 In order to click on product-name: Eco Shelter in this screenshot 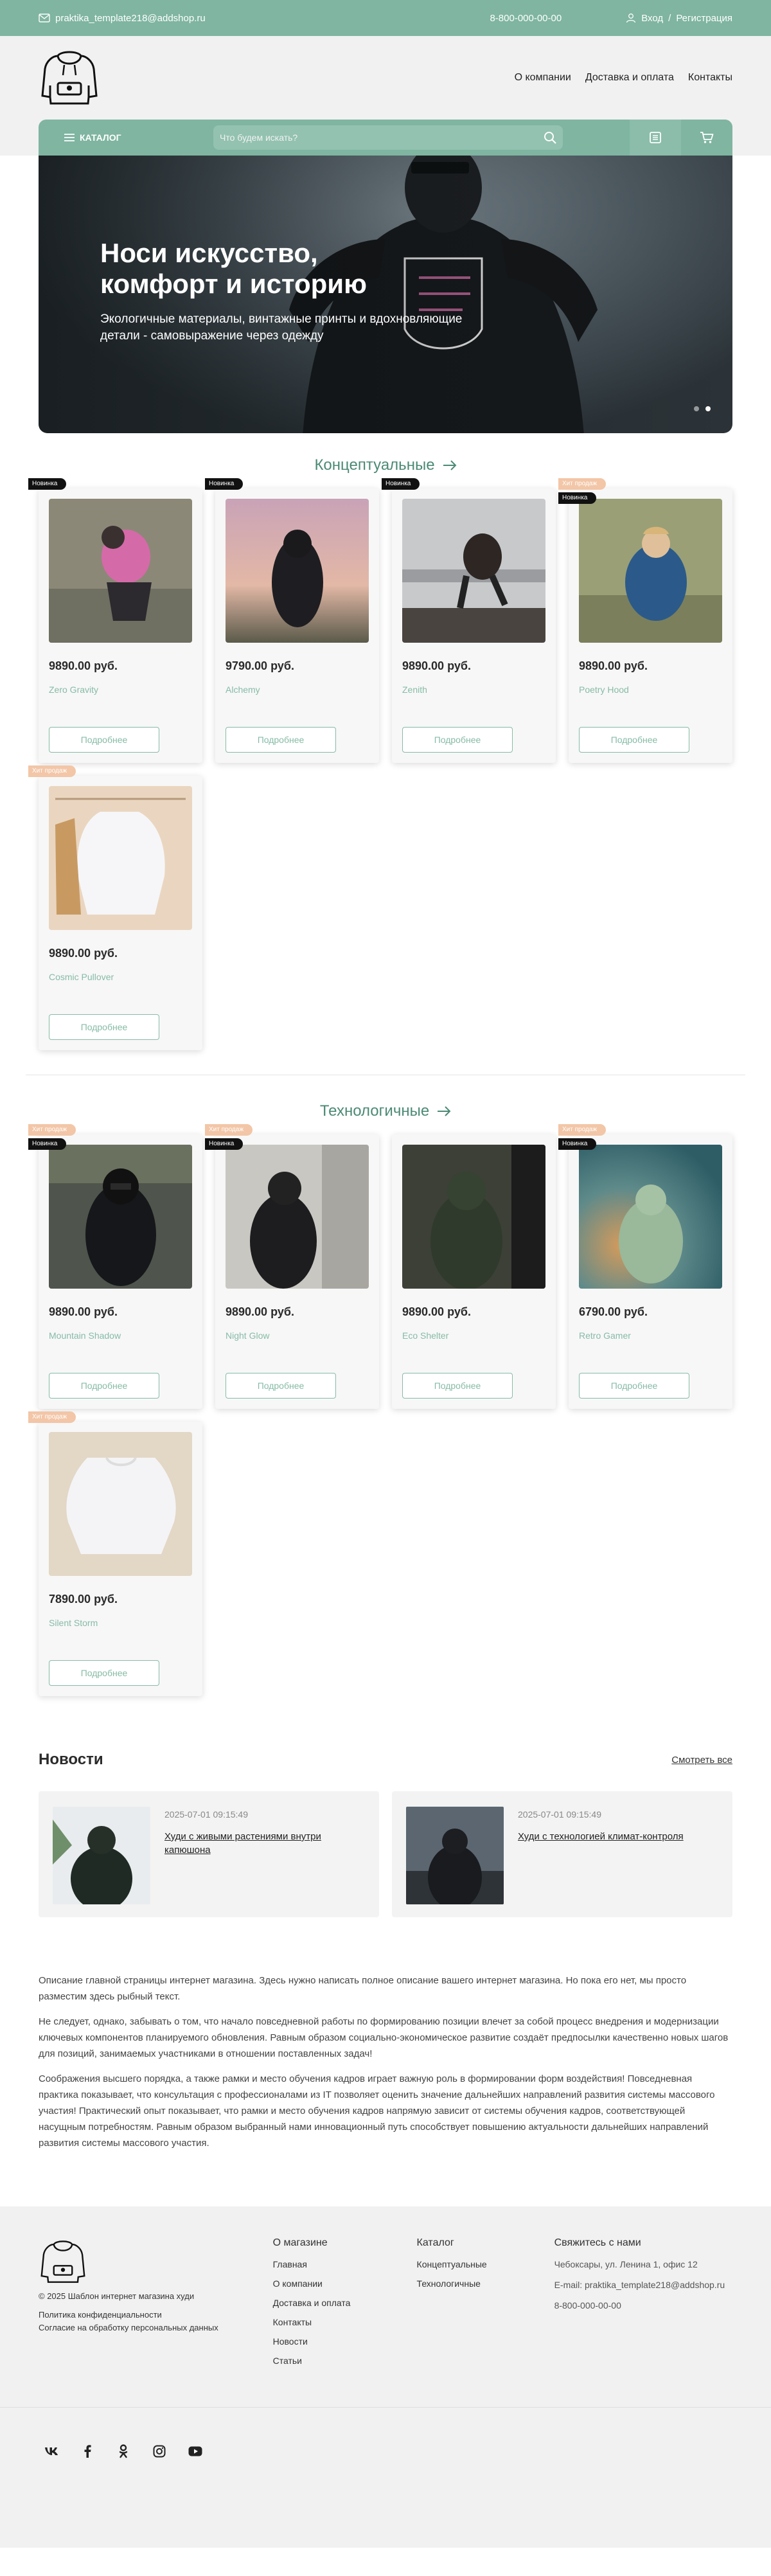, I will do `click(473, 1335)`.